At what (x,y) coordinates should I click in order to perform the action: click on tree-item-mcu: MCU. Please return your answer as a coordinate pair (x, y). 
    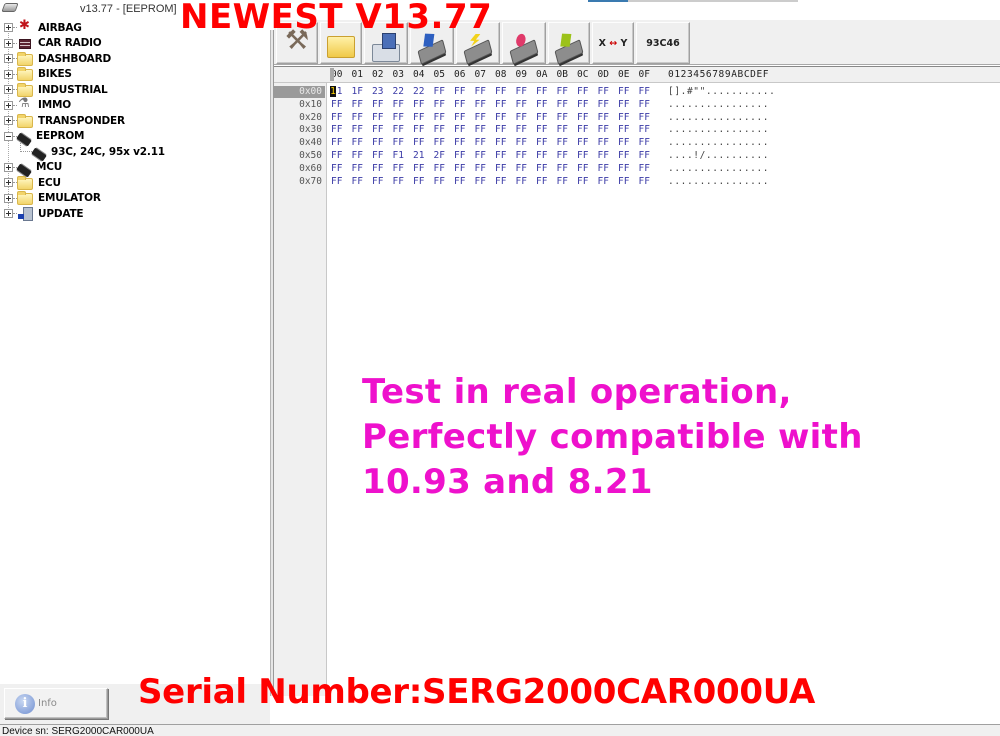
    Looking at the image, I should click on (135, 169).